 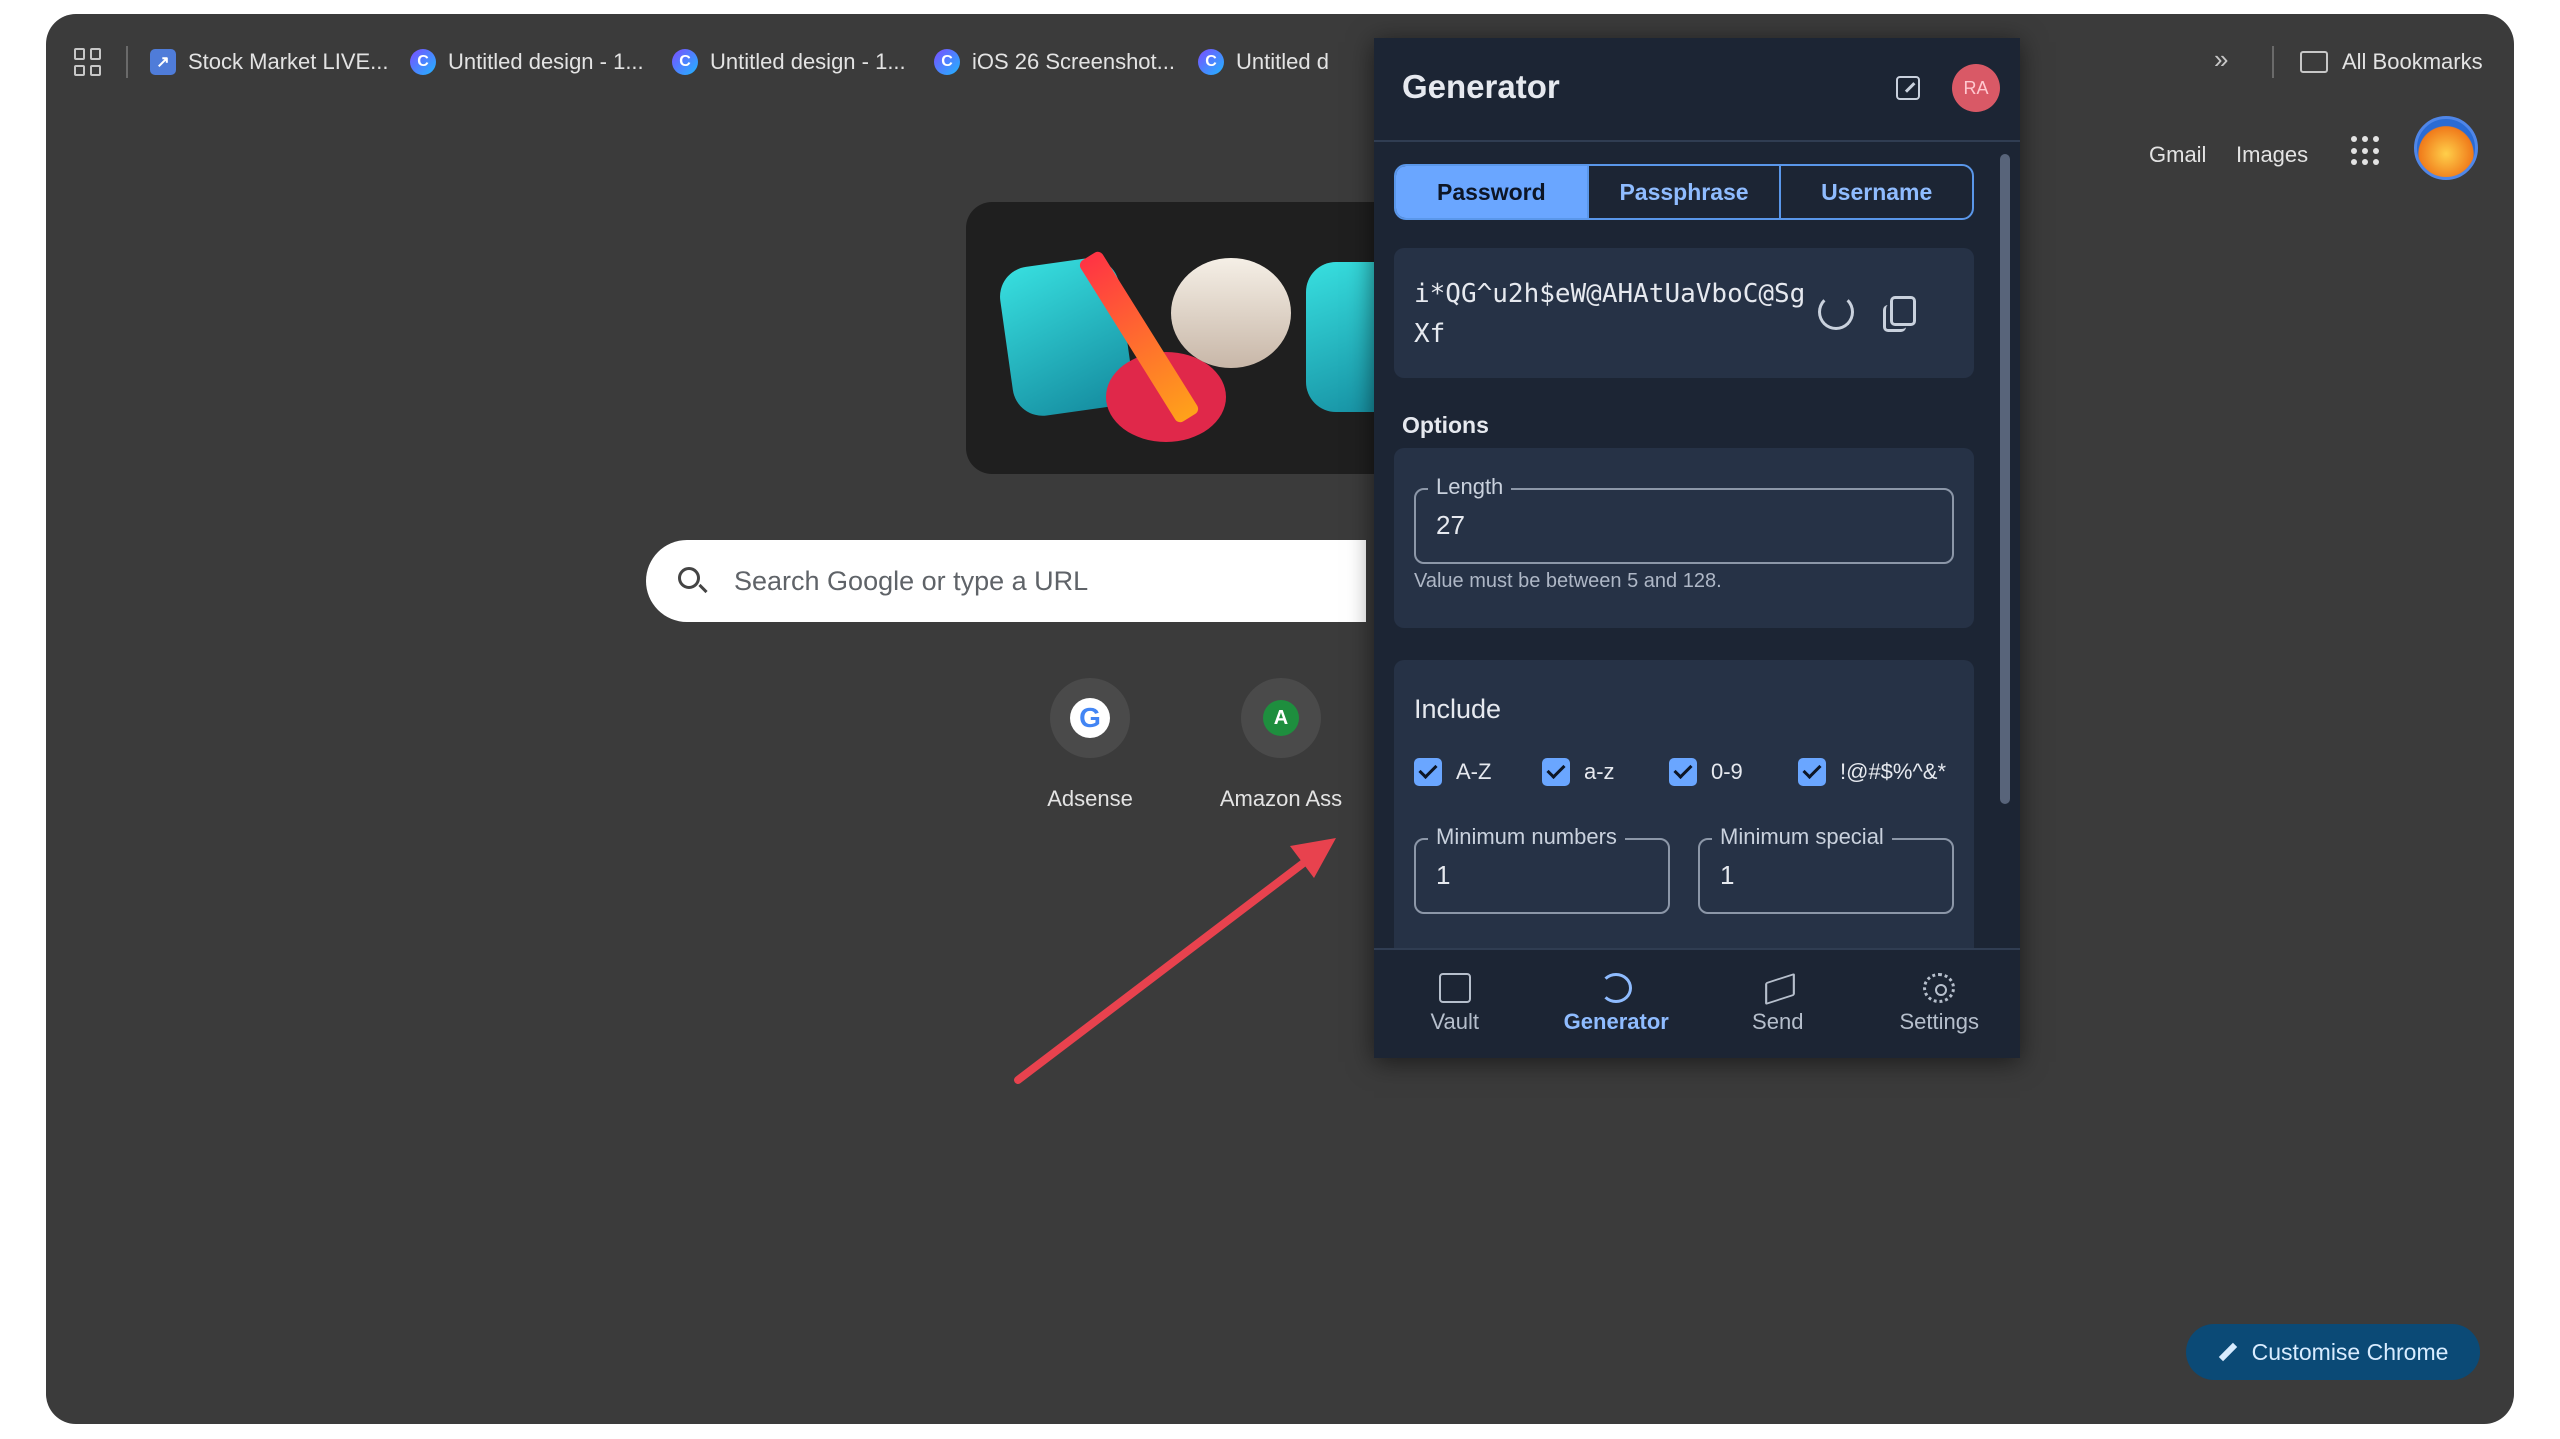 What do you see at coordinates (1175, 961) in the screenshot?
I see `annotation-arrow` at bounding box center [1175, 961].